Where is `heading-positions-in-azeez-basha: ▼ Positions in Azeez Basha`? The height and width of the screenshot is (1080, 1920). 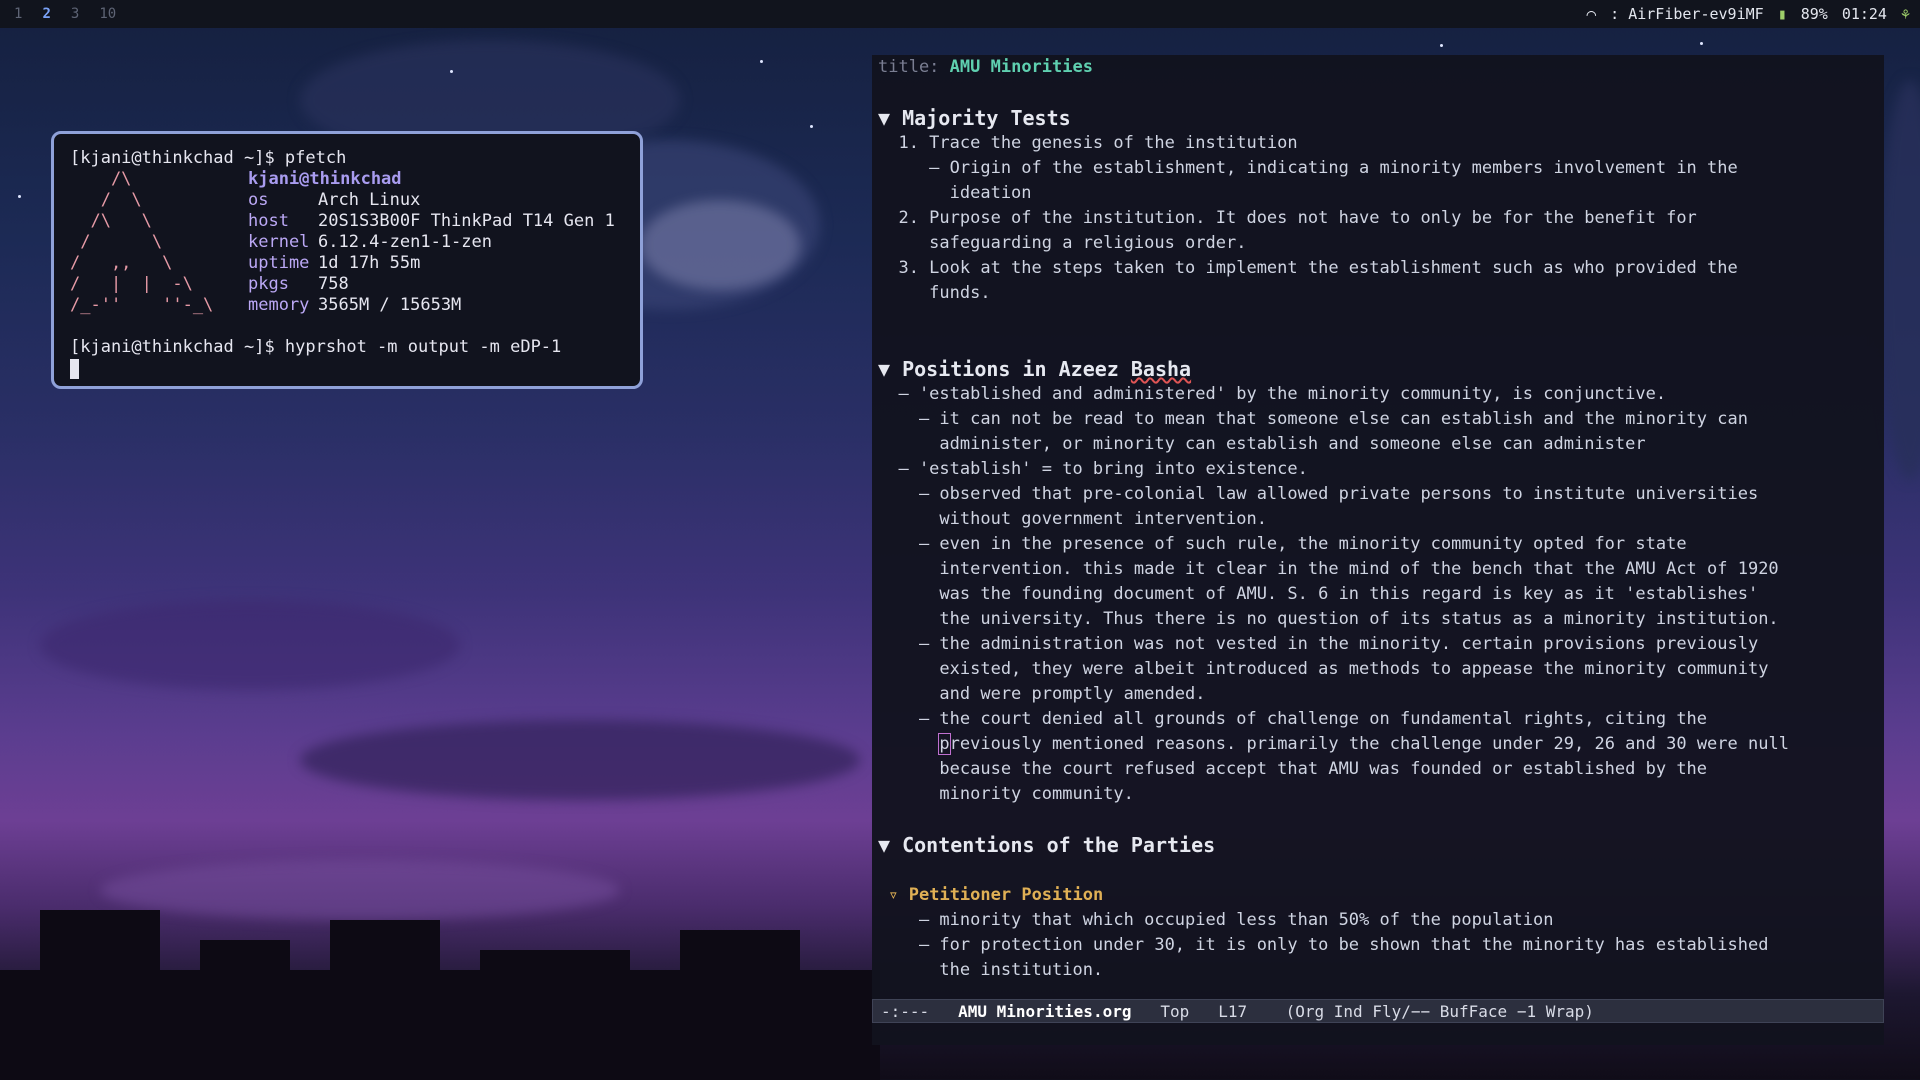 heading-positions-in-azeez-basha: ▼ Positions in Azeez Basha is located at coordinates (1381, 369).